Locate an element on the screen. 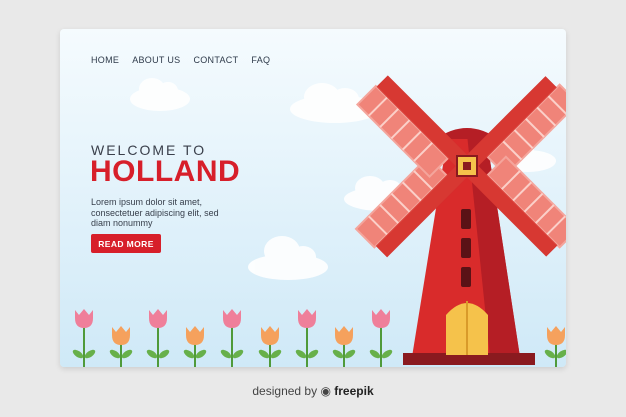 The height and width of the screenshot is (417, 626). credit-prefix: designed by is located at coordinates (285, 391).